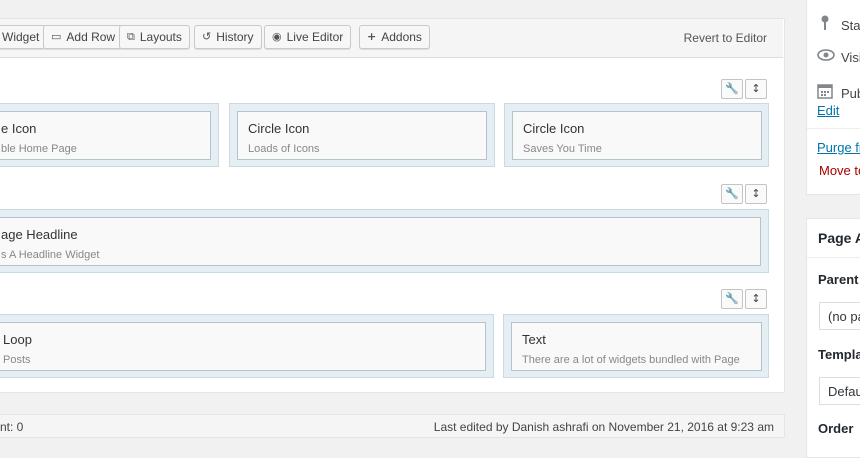 This screenshot has width=860, height=458. I want to click on order-label: Order, so click(836, 428).